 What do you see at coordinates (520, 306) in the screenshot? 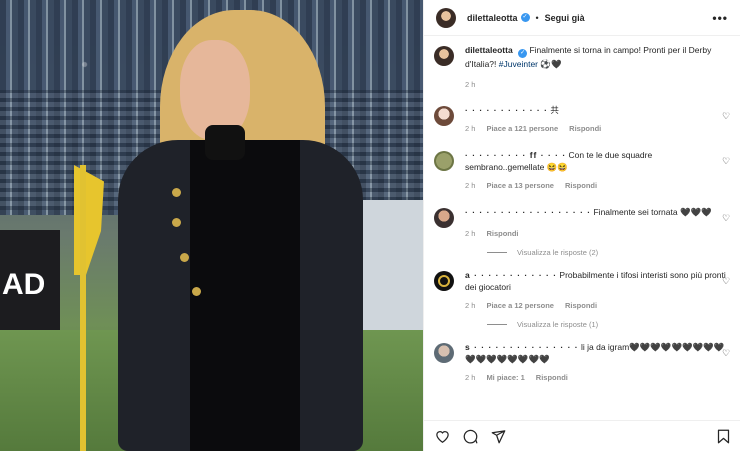
I see `comment-likes: Piace a 12 persone` at bounding box center [520, 306].